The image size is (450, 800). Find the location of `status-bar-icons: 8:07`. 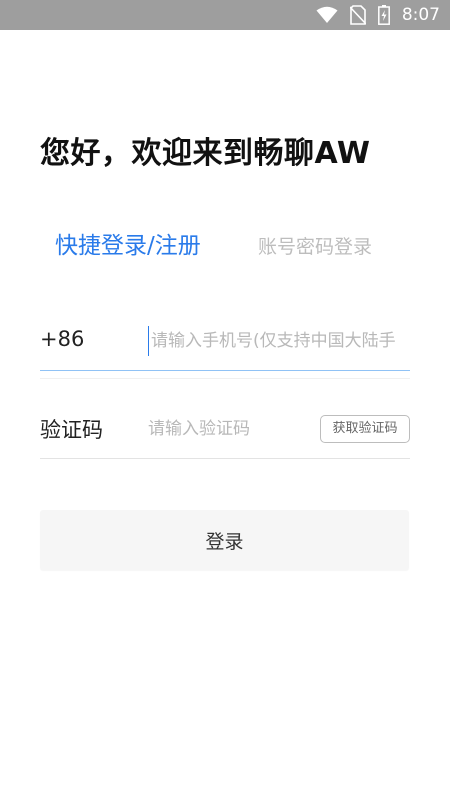

status-bar-icons: 8:07 is located at coordinates (378, 15).